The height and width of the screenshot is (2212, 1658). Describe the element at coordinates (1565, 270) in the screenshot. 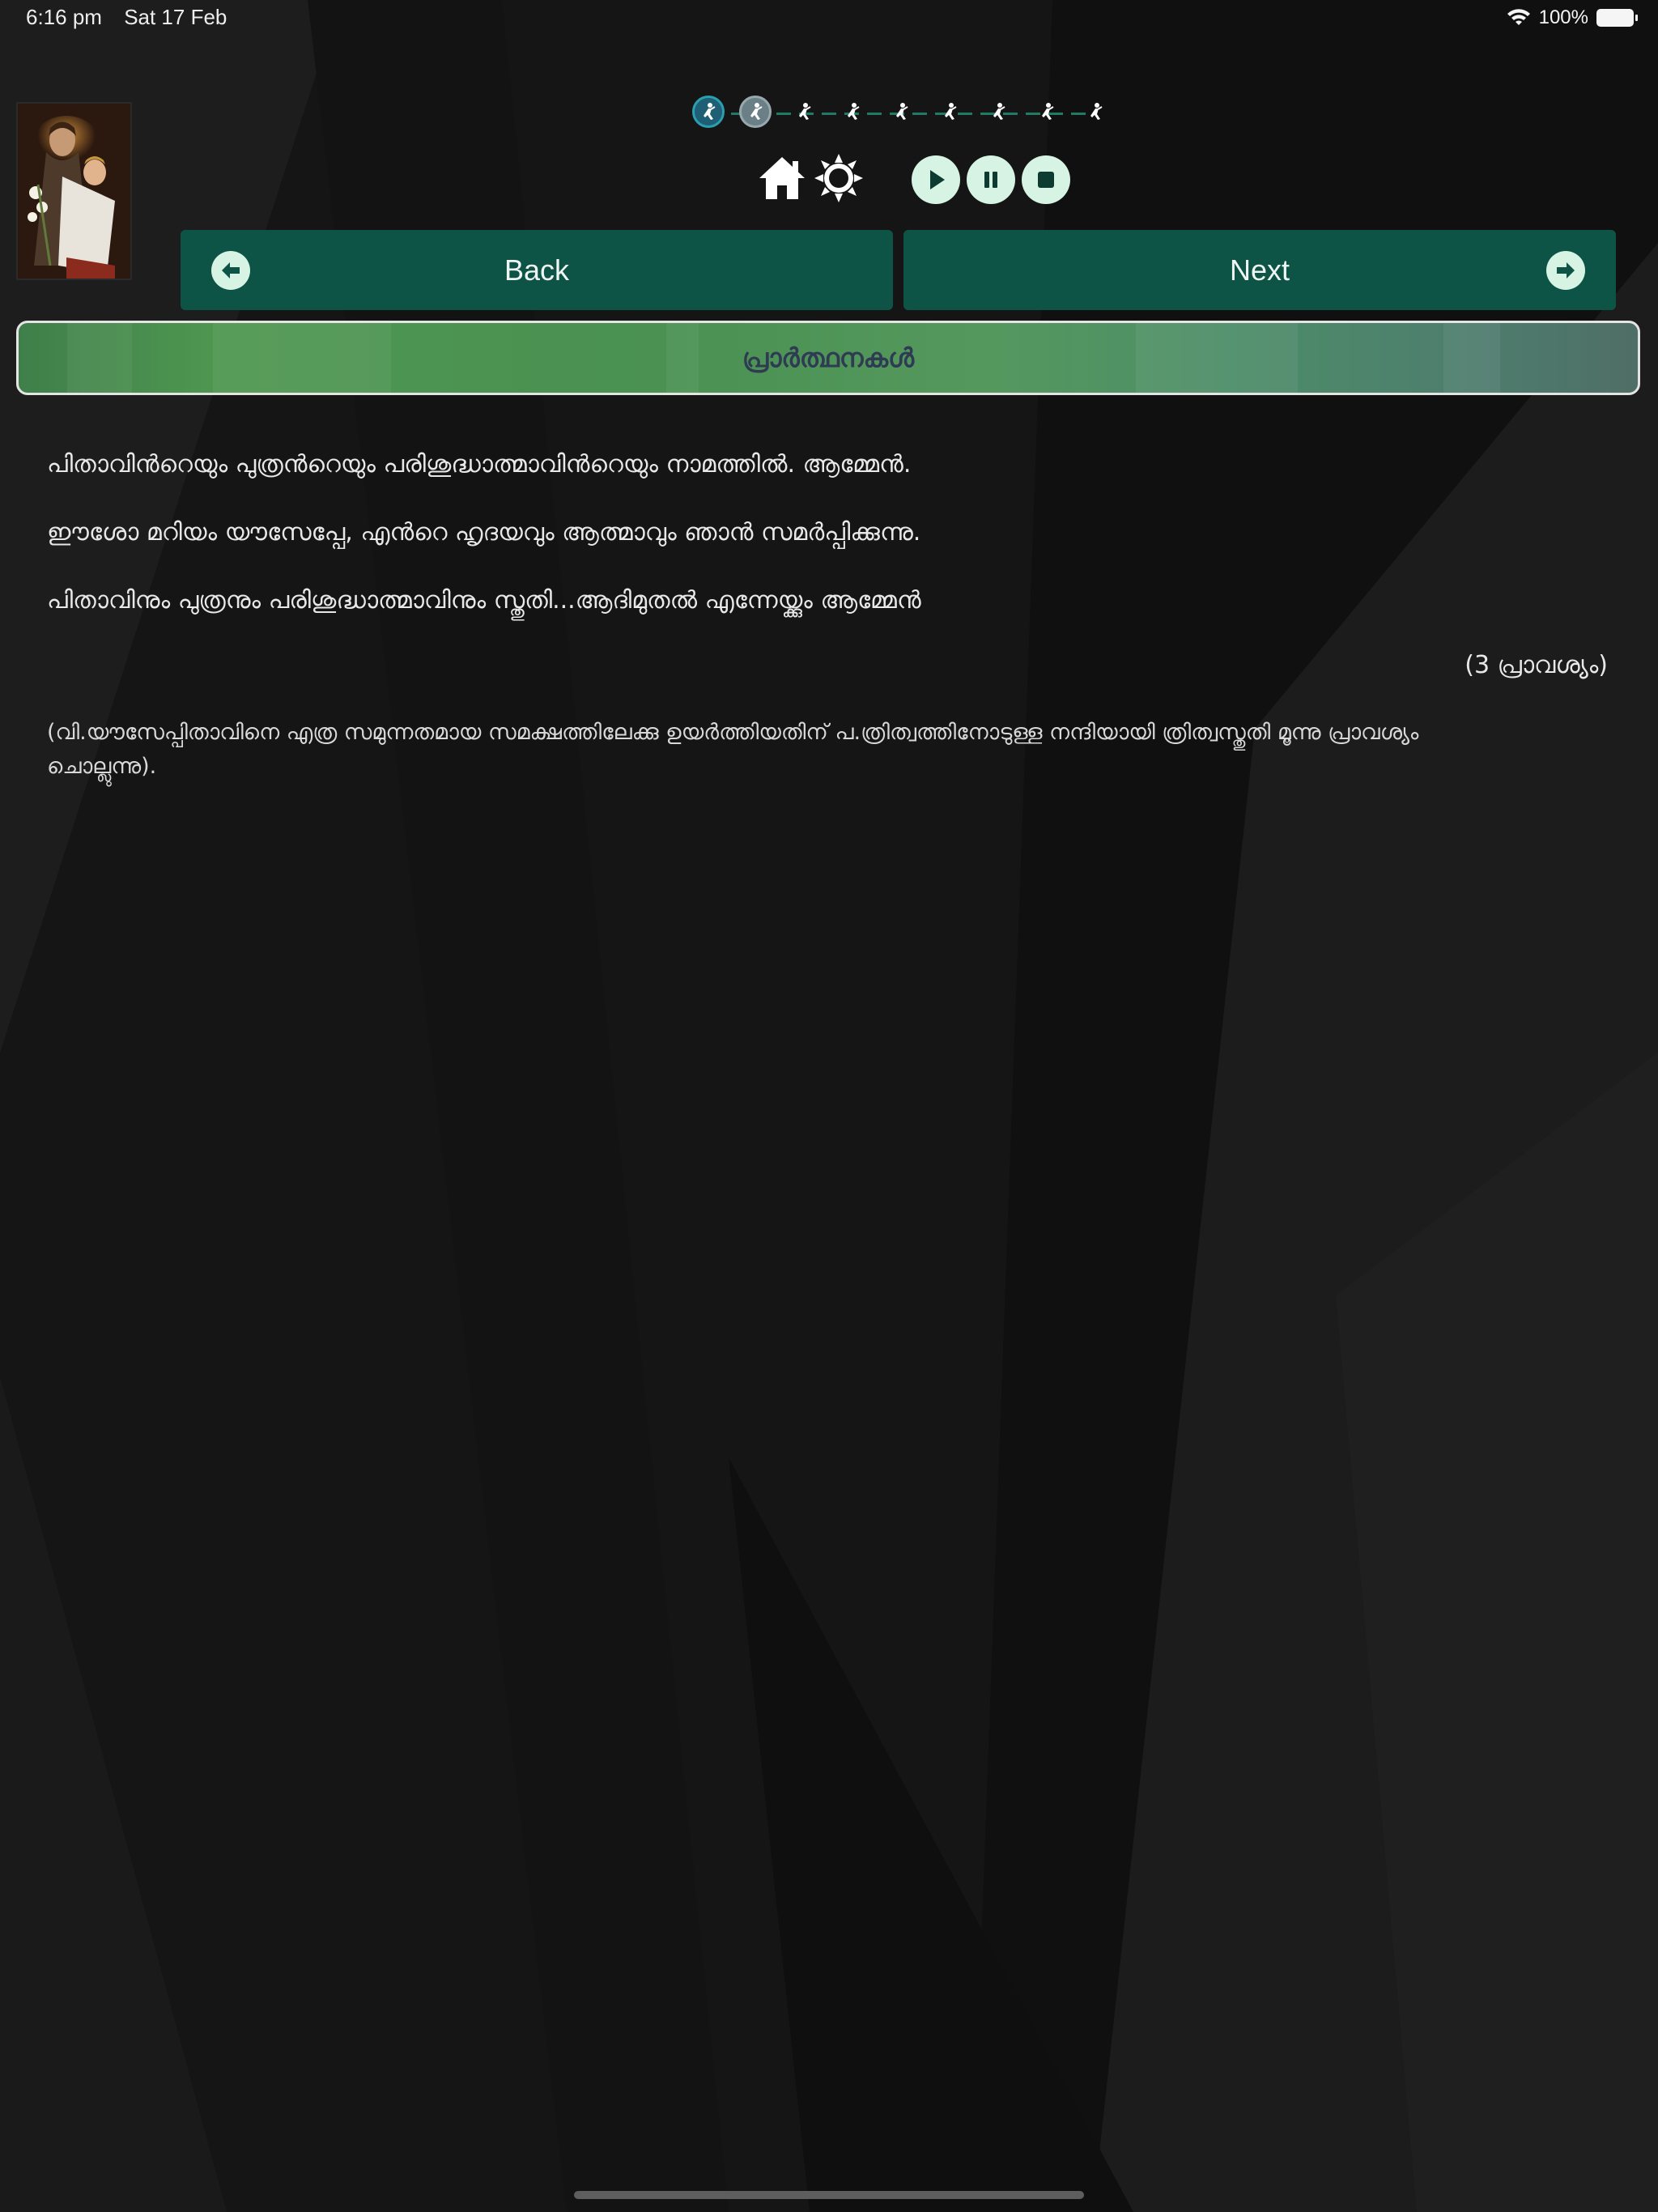

I see `arrow-right-icon` at that location.